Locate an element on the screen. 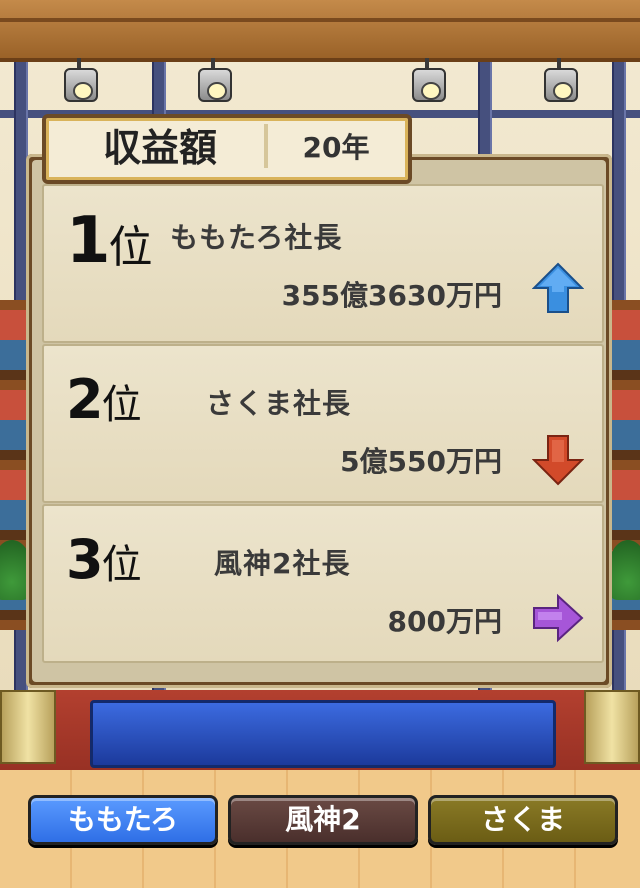 The width and height of the screenshot is (640, 888). rank-label: 3位 is located at coordinates (104, 559).